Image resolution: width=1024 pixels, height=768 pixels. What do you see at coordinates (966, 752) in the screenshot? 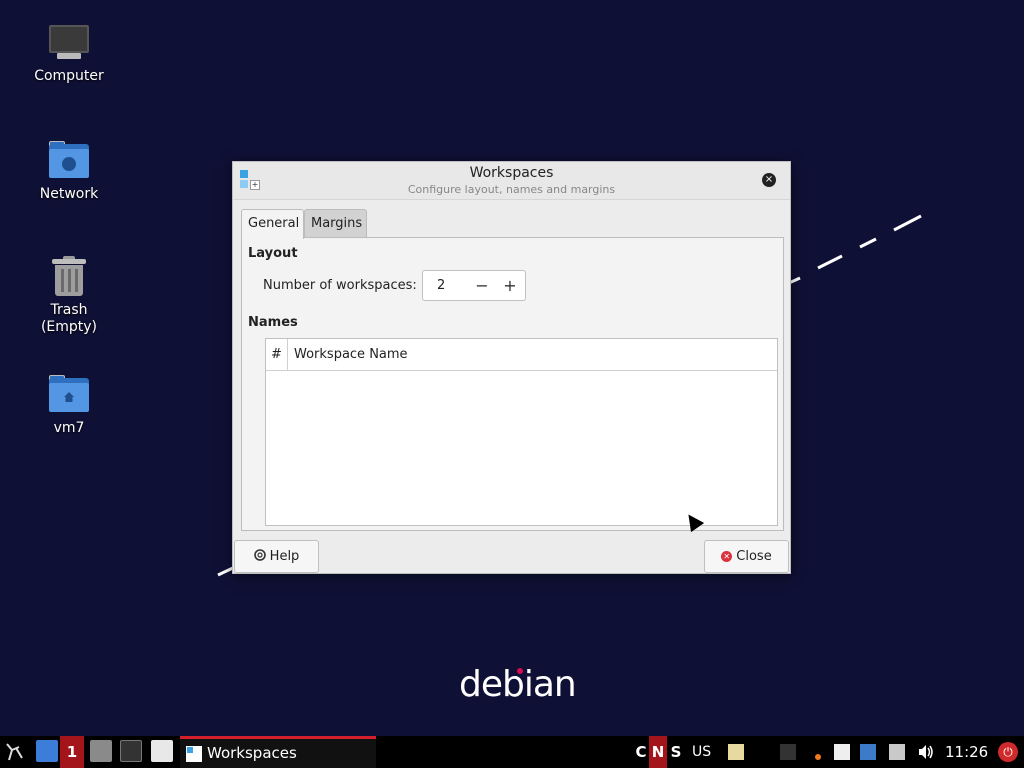
I see `clock: 11:26` at bounding box center [966, 752].